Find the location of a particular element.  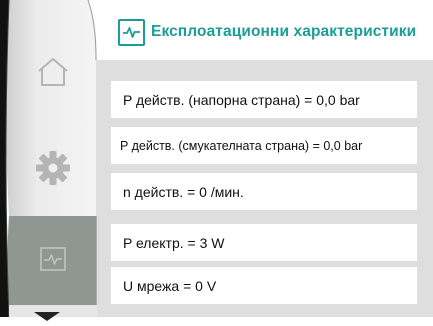

chevron-down-icon is located at coordinates (47, 317).